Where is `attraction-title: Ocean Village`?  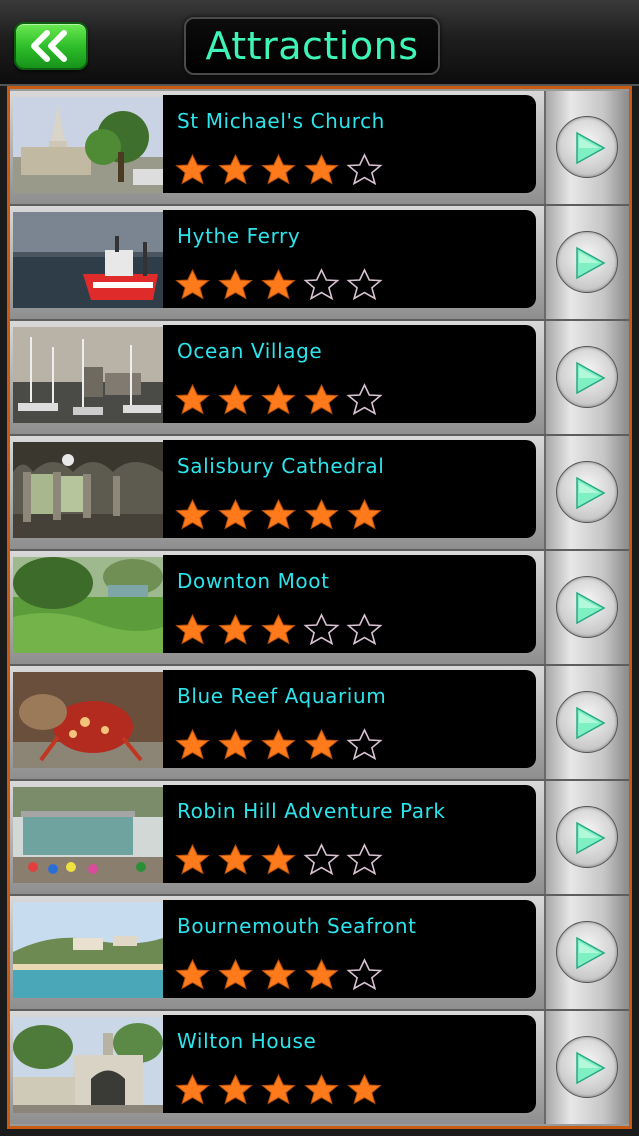
attraction-title: Ocean Village is located at coordinates (250, 351).